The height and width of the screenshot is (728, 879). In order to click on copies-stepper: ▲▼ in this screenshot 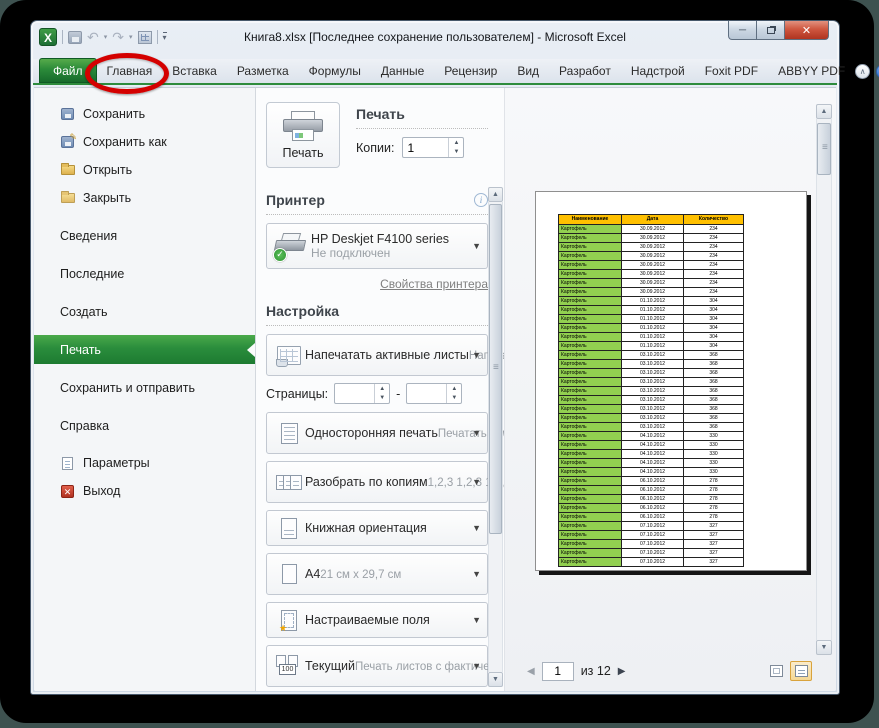, I will do `click(433, 147)`.